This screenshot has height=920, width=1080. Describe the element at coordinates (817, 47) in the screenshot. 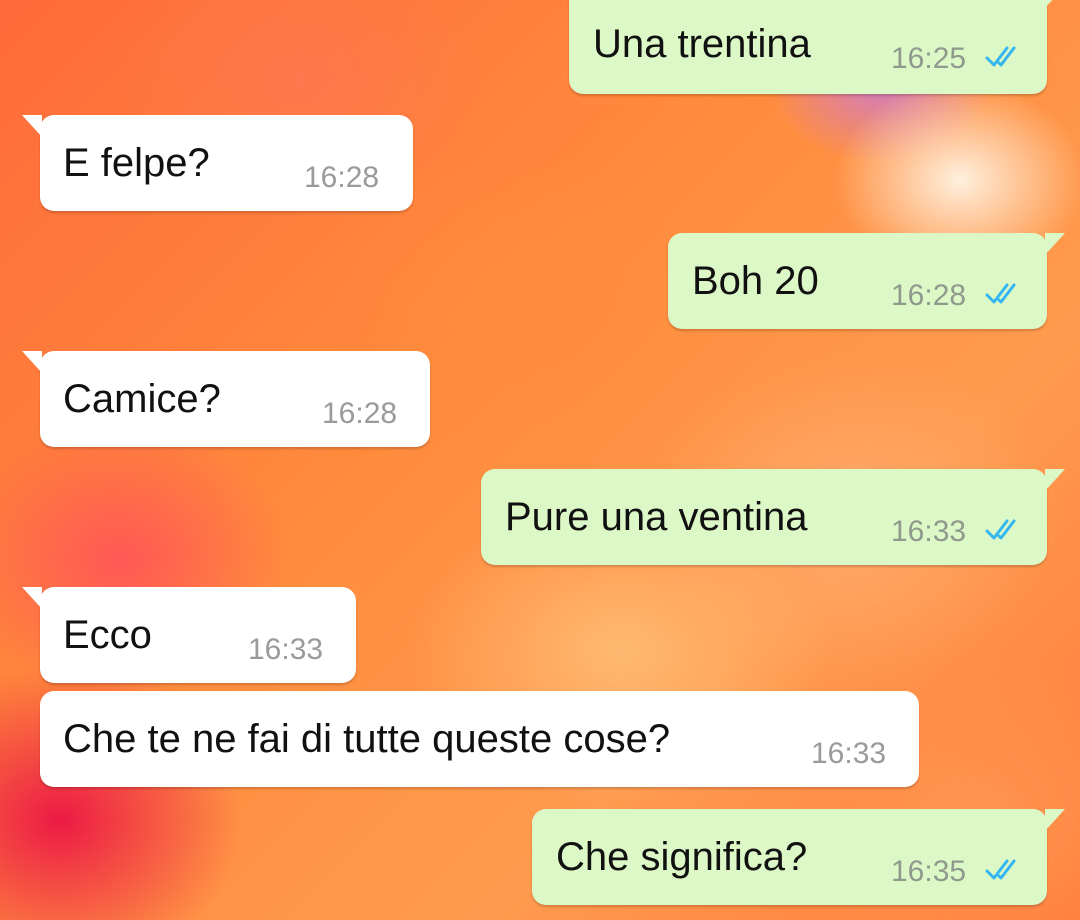

I see `message-bubble-outgoing: Una trentina 16:25` at that location.